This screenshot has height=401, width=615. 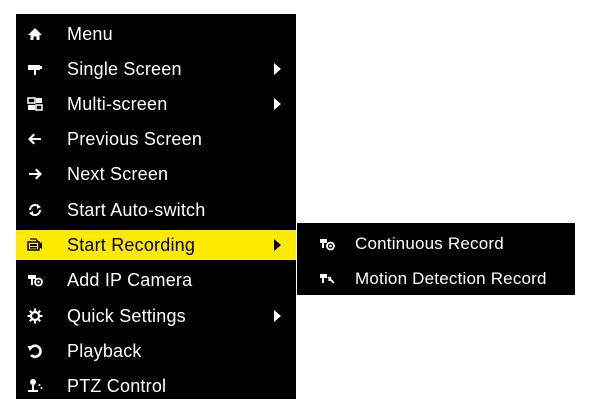 What do you see at coordinates (35, 139) in the screenshot?
I see `arrow-left-icon` at bounding box center [35, 139].